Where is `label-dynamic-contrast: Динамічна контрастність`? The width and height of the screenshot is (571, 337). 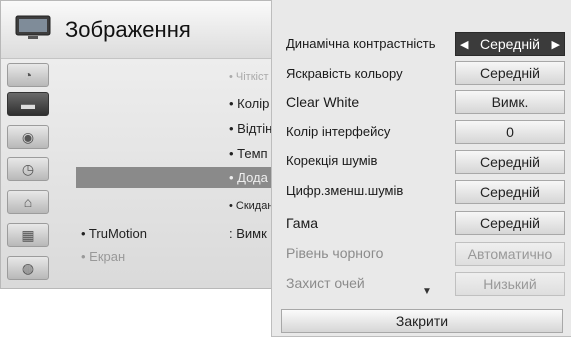 label-dynamic-contrast: Динамічна контрастність is located at coordinates (361, 43).